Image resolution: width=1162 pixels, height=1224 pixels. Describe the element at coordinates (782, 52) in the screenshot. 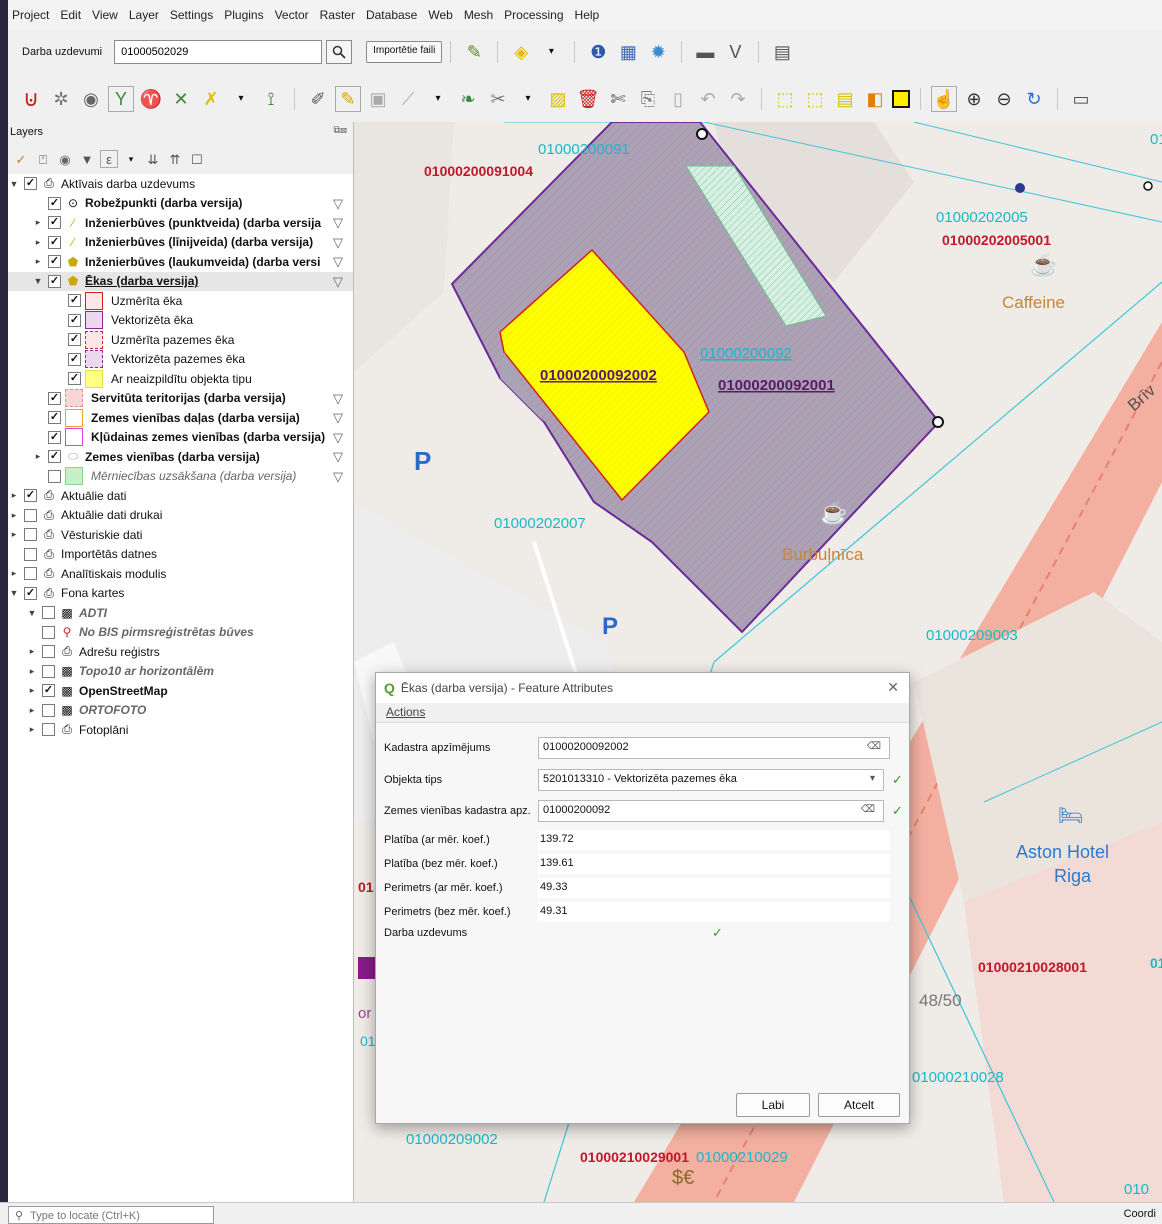

I see `page-check-icon: ▤` at that location.